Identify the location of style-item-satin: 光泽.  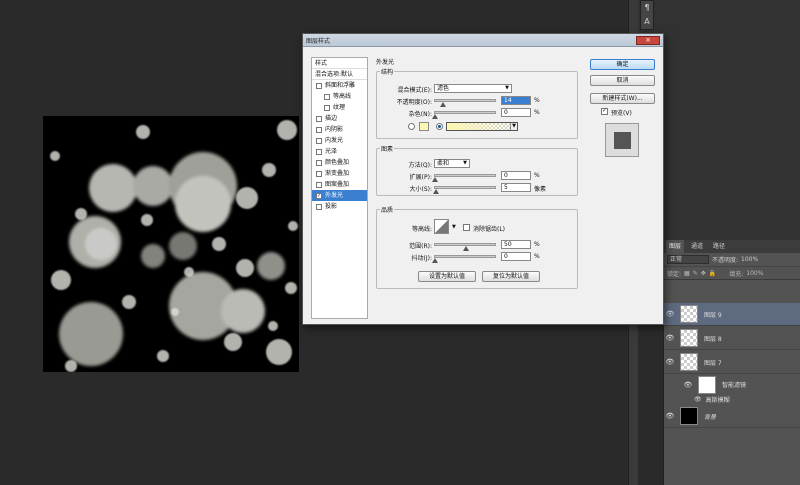
(339, 151).